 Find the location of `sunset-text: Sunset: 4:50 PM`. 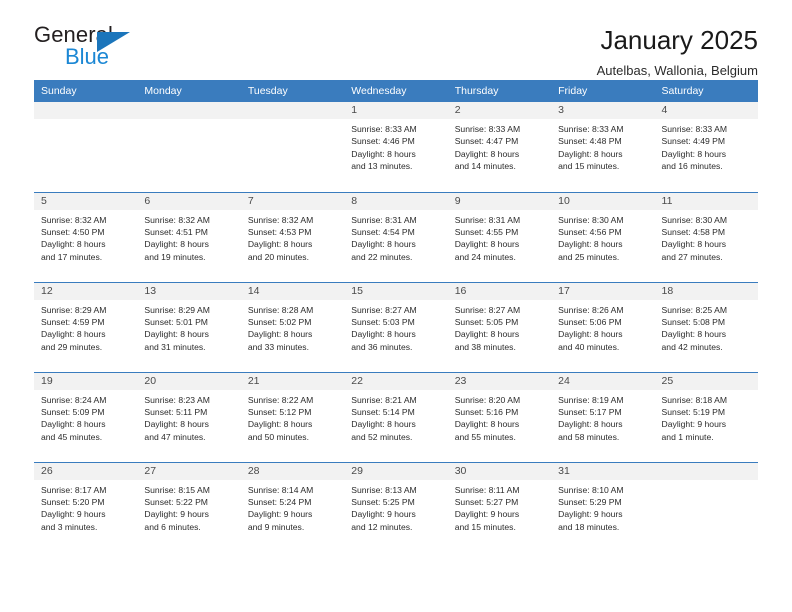

sunset-text: Sunset: 4:50 PM is located at coordinates (73, 231).